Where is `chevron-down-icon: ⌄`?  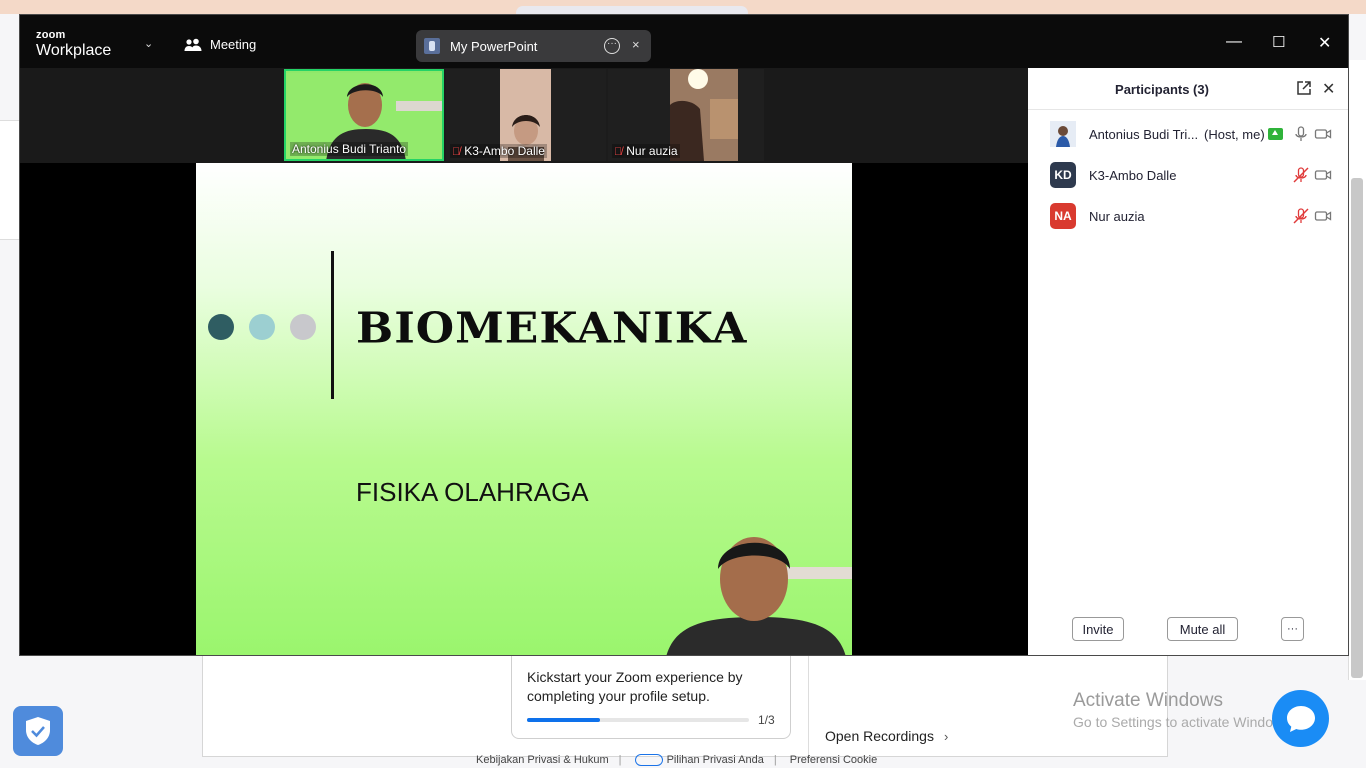 chevron-down-icon: ⌄ is located at coordinates (148, 43).